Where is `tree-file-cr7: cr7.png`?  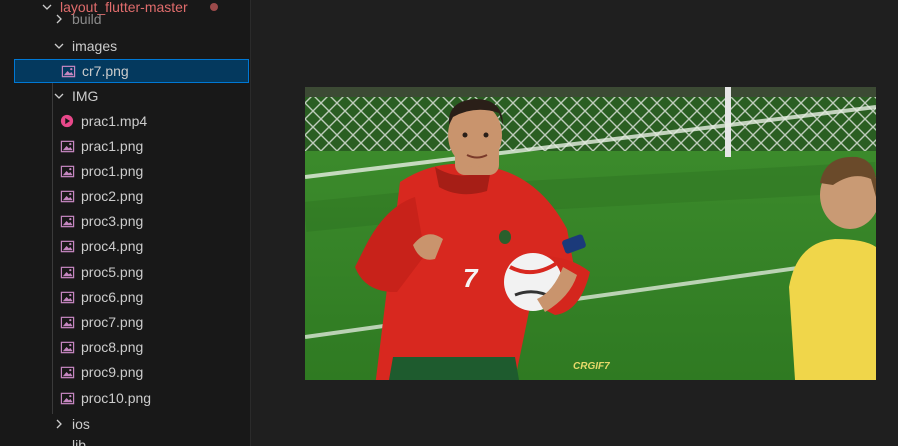
tree-file-cr7: cr7.png is located at coordinates (131, 71).